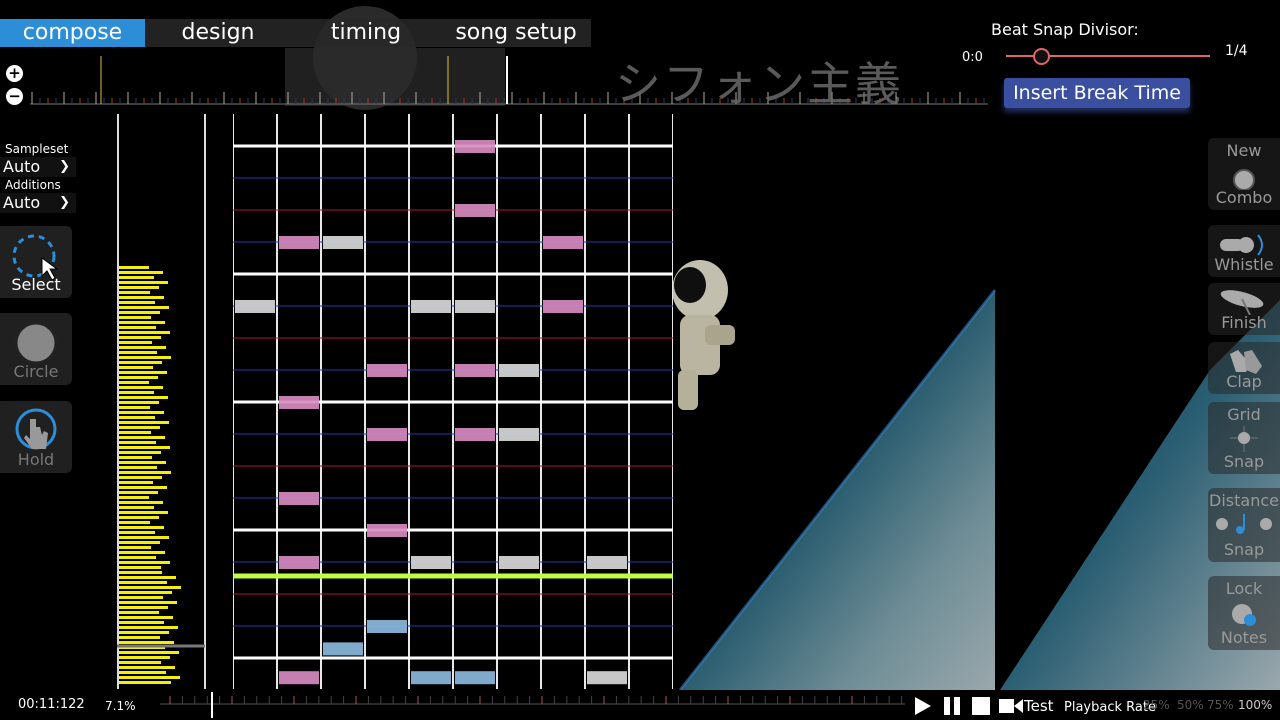 The image size is (1280, 720). I want to click on stop-icon, so click(981, 706).